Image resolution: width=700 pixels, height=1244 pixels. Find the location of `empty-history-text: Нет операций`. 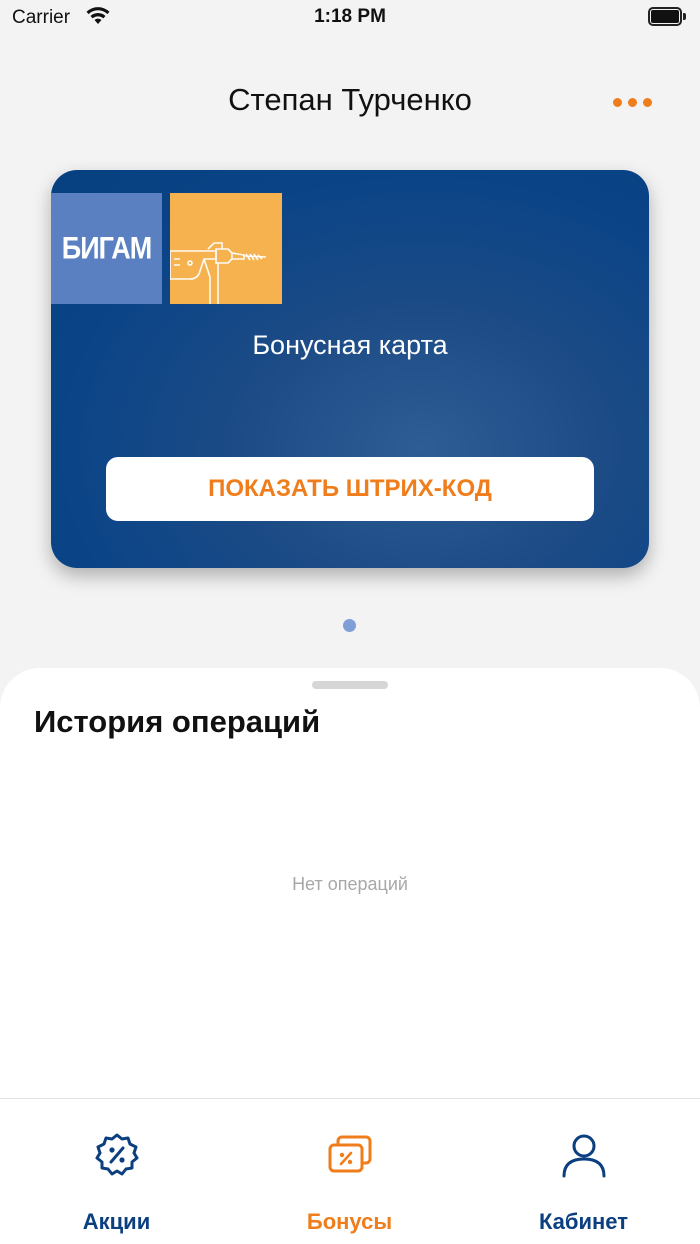

empty-history-text: Нет операций is located at coordinates (350, 884).